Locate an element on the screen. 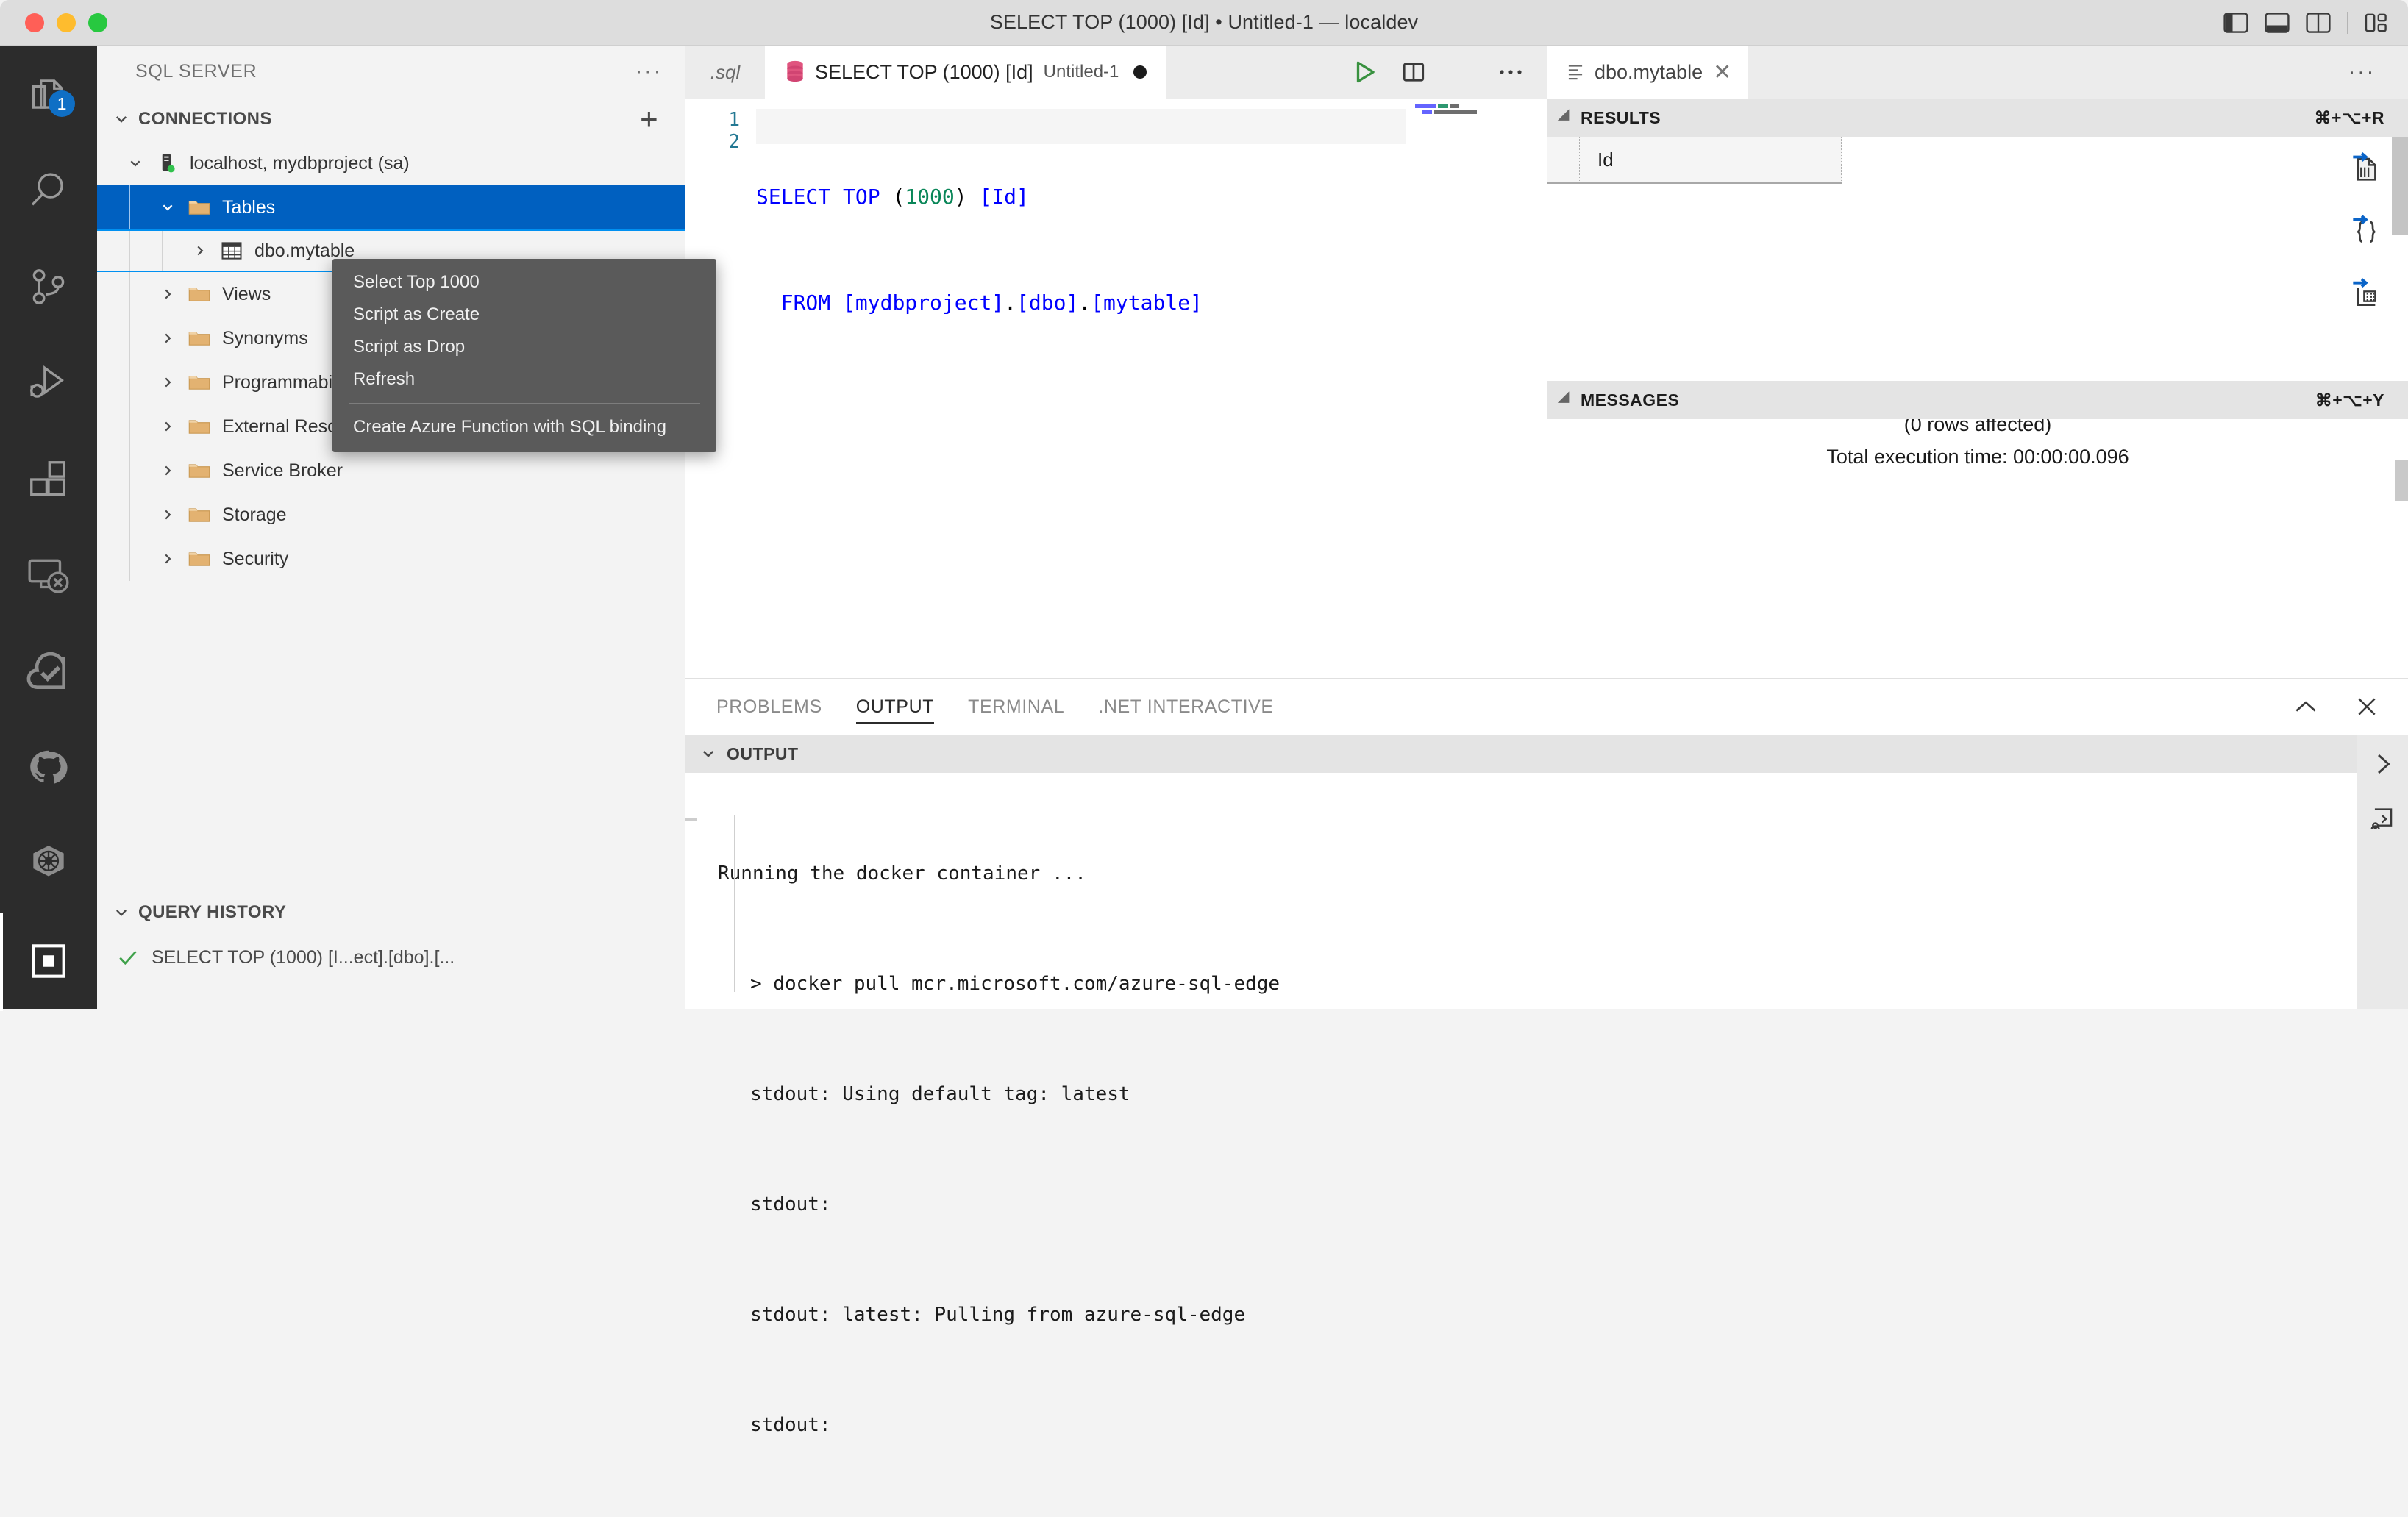 Image resolution: width=2408 pixels, height=1517 pixels. column-header-id: Id is located at coordinates (1711, 159).